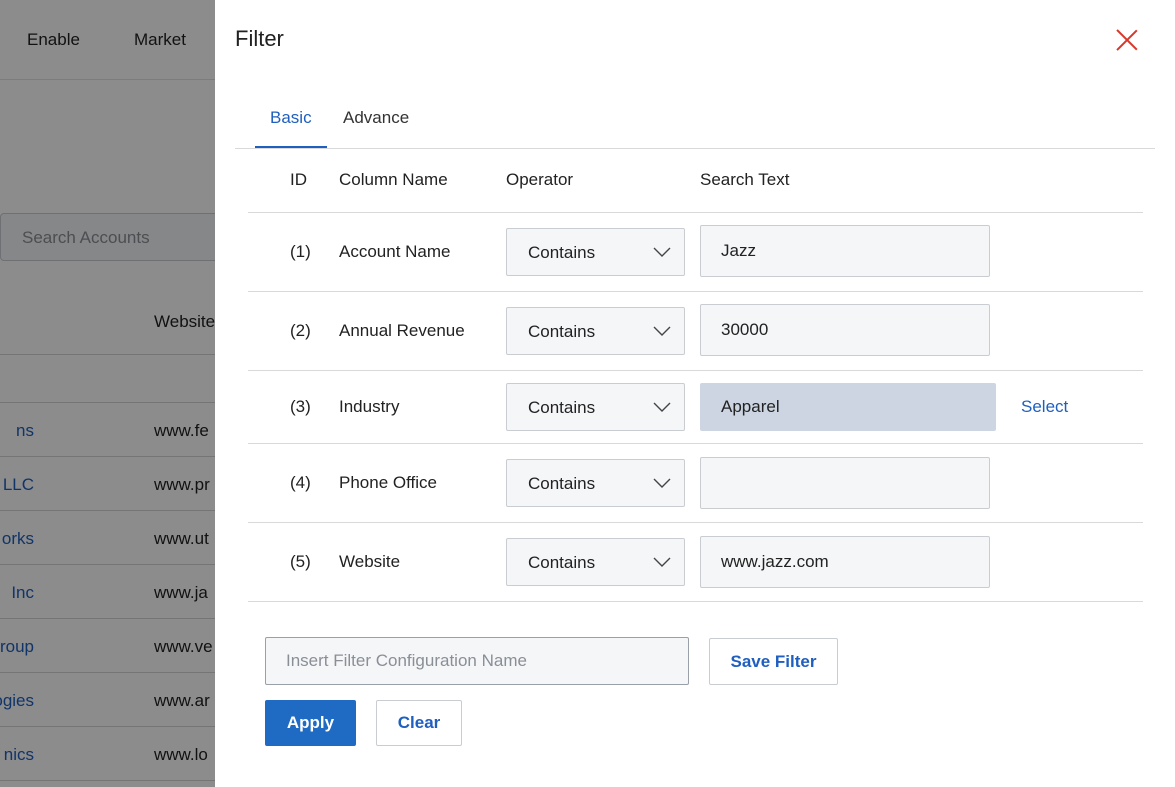  I want to click on save-filter-button: Save Filter, so click(773, 661).